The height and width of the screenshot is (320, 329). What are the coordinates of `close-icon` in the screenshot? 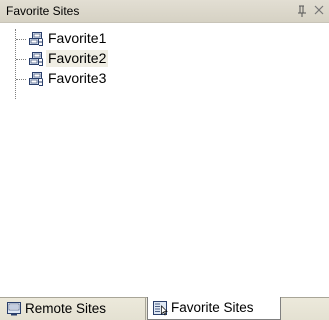 It's located at (319, 10).